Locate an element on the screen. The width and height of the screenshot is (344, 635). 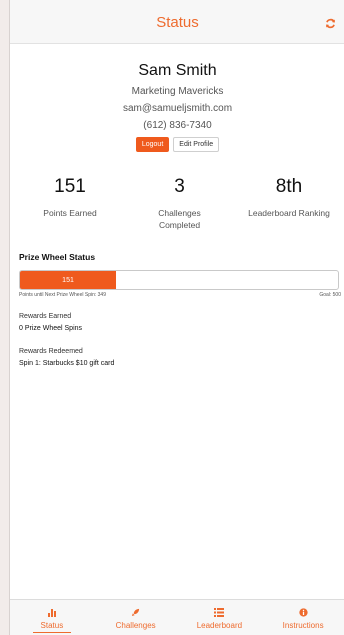
rewards-redeemed-label: Rewards Redeemed is located at coordinates (51, 351).